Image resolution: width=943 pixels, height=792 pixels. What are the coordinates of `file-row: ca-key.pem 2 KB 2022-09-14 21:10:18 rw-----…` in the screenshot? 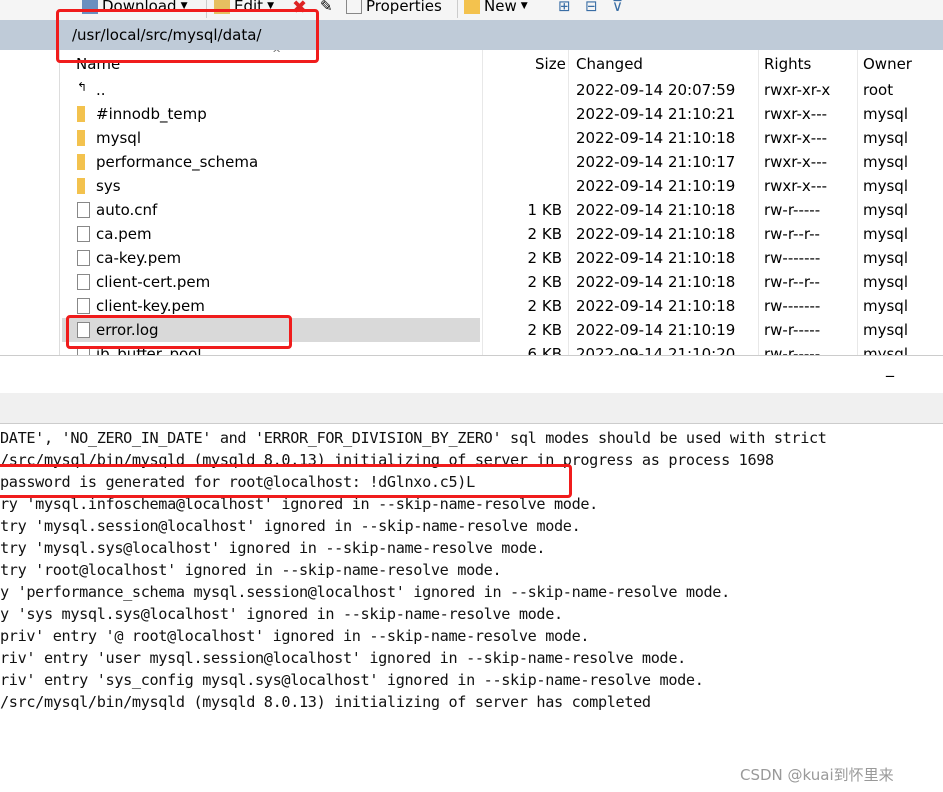 It's located at (502, 258).